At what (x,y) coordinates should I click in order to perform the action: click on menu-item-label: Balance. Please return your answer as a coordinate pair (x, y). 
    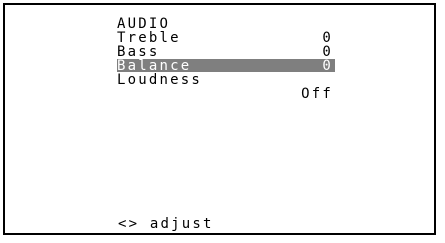
    Looking at the image, I should click on (154, 66).